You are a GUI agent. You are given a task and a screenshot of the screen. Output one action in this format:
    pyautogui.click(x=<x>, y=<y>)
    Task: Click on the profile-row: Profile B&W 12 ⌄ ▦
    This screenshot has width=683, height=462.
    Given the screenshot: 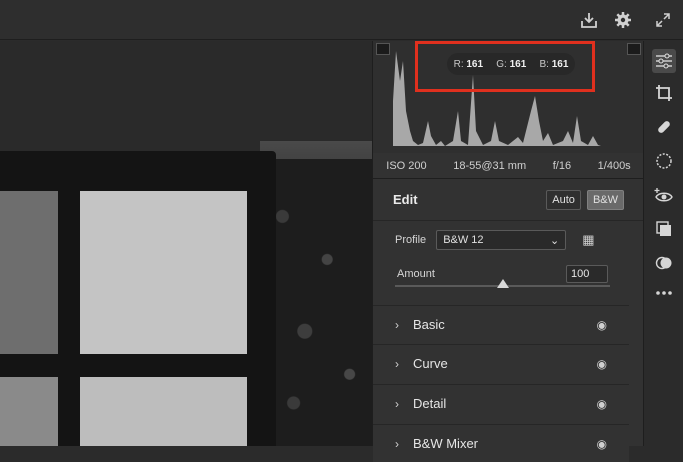 What is the action you would take?
    pyautogui.click(x=508, y=240)
    